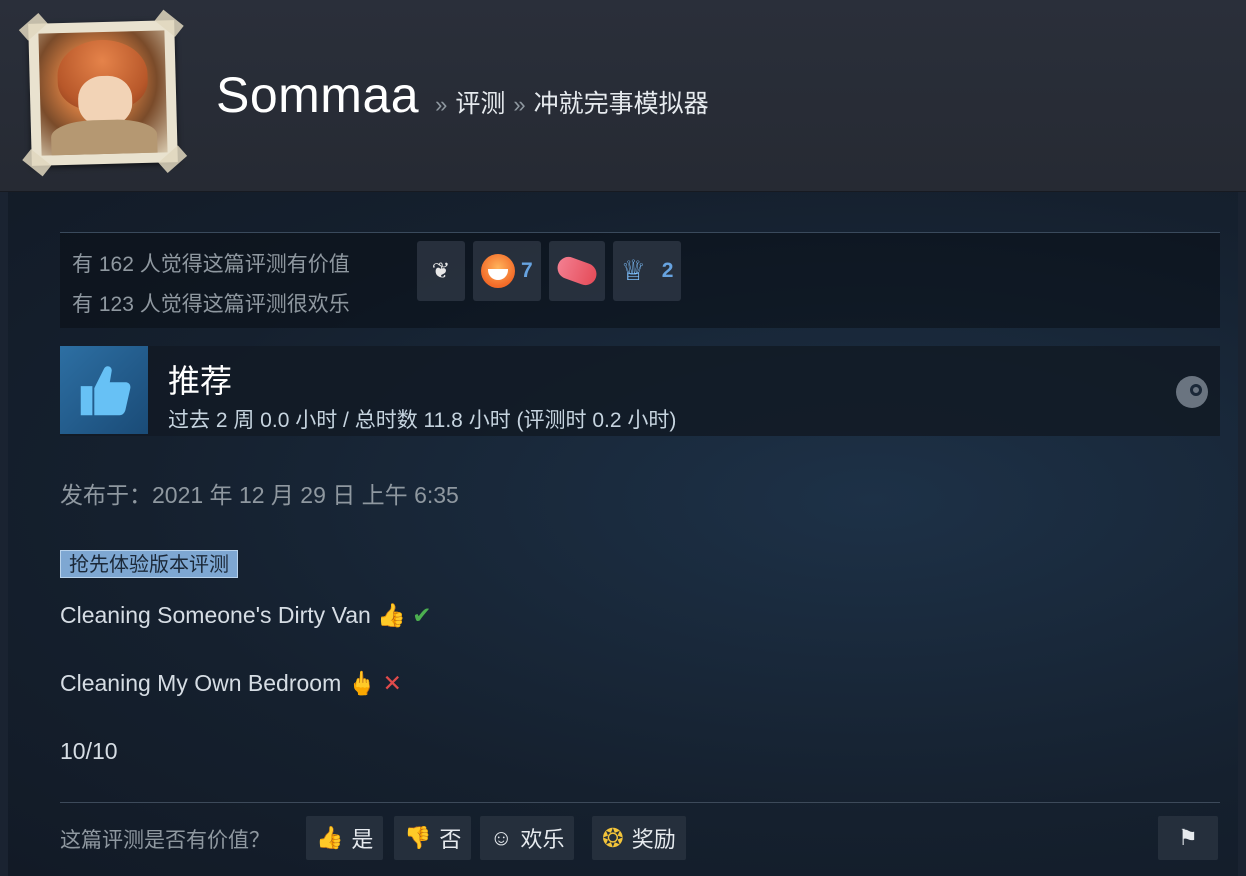  What do you see at coordinates (165, 840) in the screenshot?
I see `helpful-question: 这篇评测是否有价值？` at bounding box center [165, 840].